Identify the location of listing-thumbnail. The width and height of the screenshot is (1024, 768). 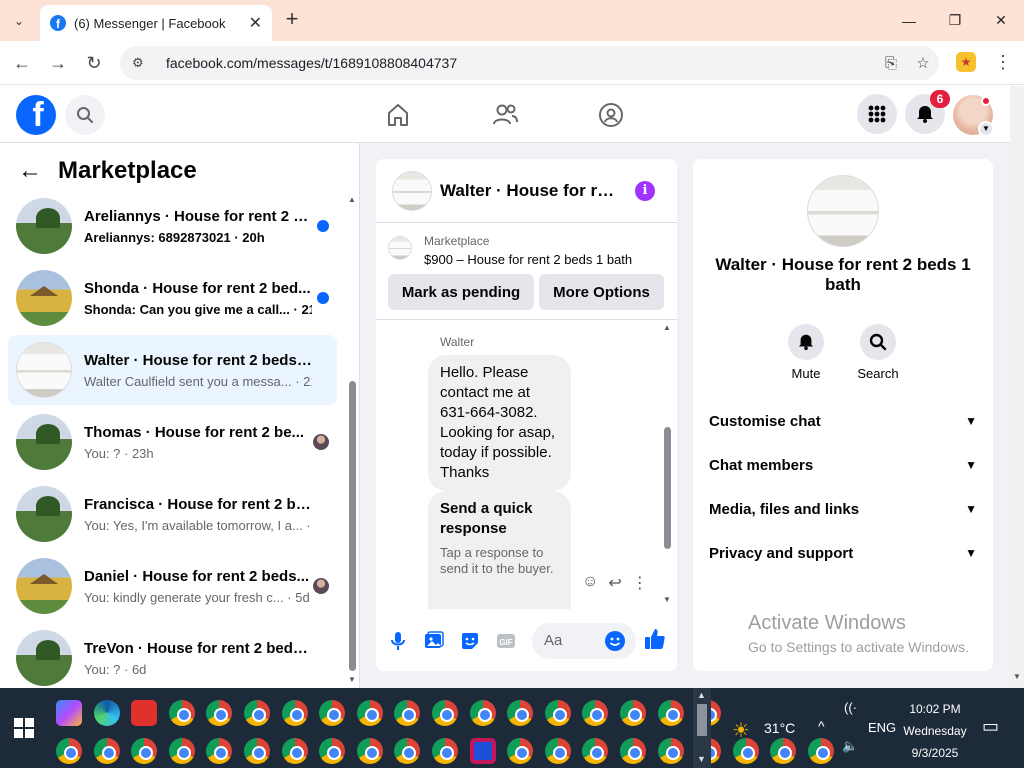
(400, 248).